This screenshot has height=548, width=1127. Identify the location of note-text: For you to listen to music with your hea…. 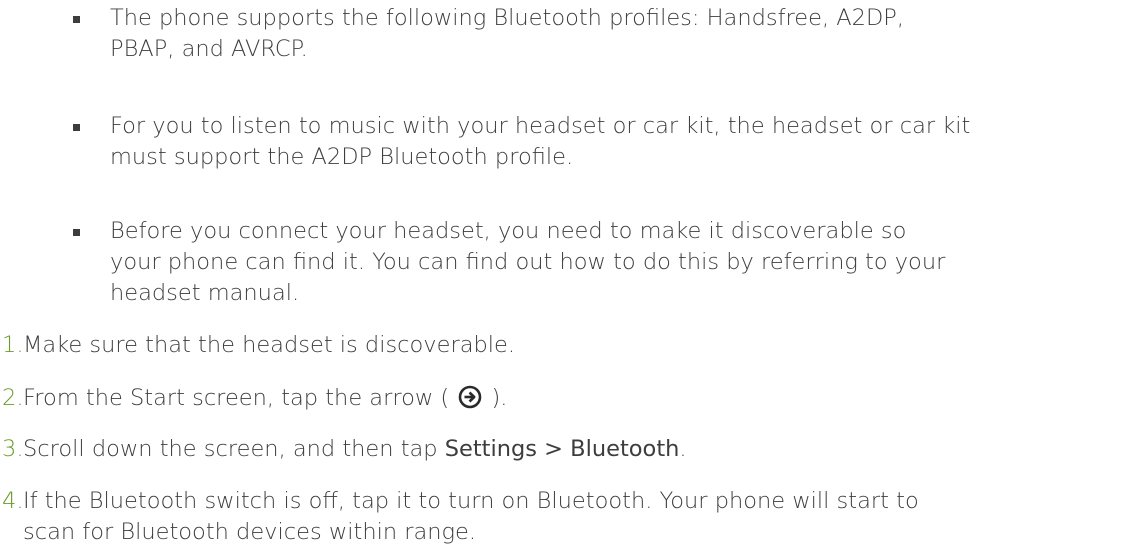
(540, 141).